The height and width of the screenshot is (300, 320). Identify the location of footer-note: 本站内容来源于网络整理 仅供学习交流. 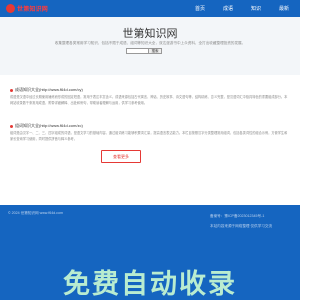
(241, 226).